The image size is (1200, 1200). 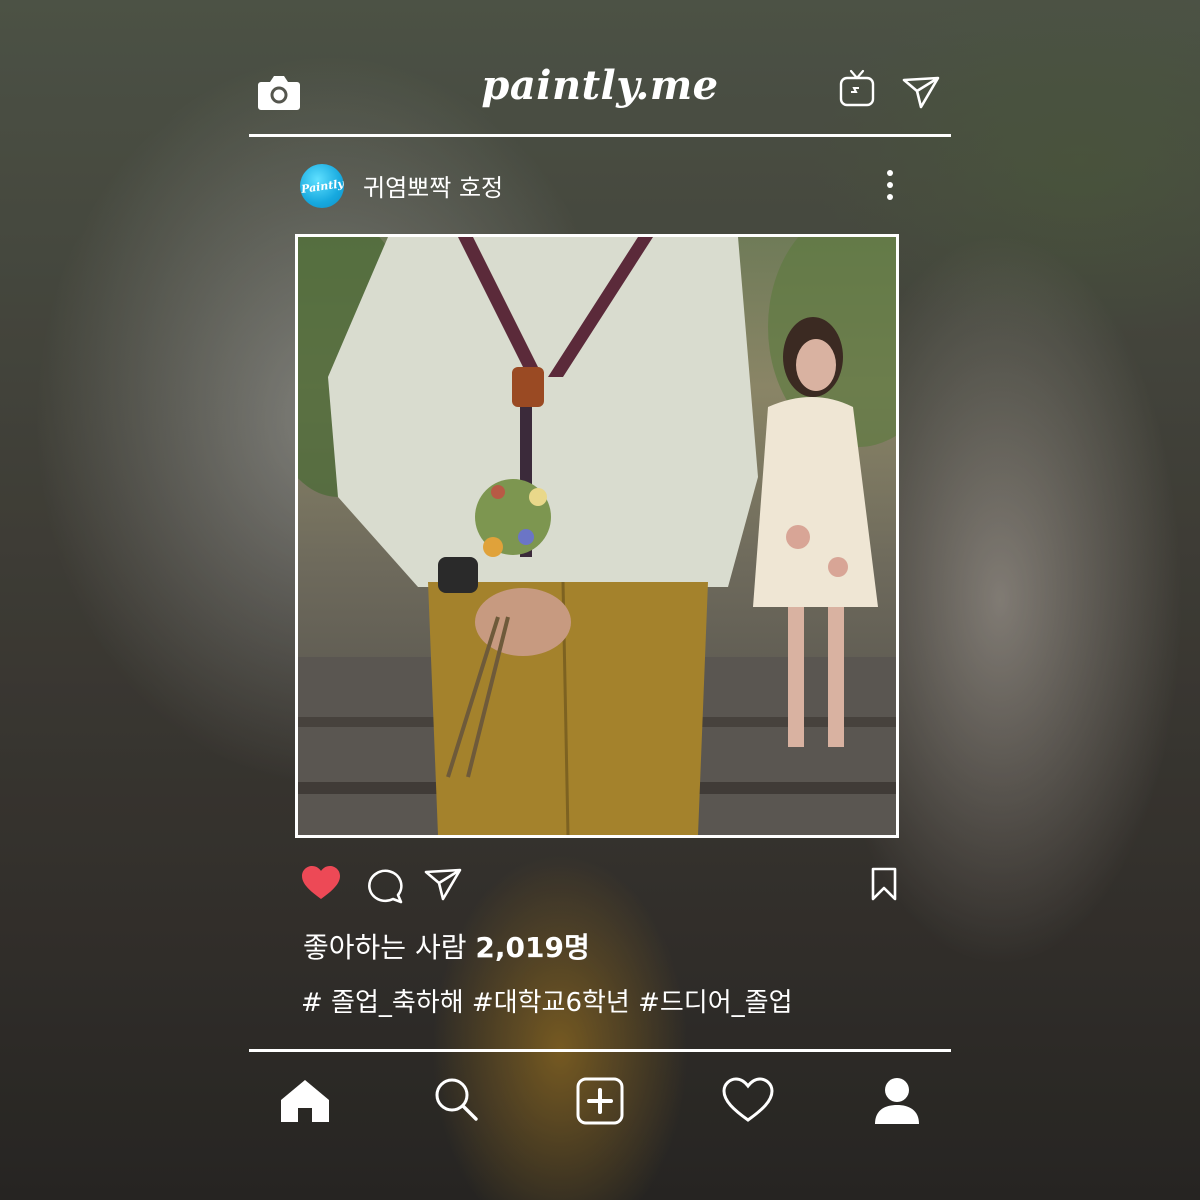 I want to click on bookmark-icon, so click(x=884, y=884).